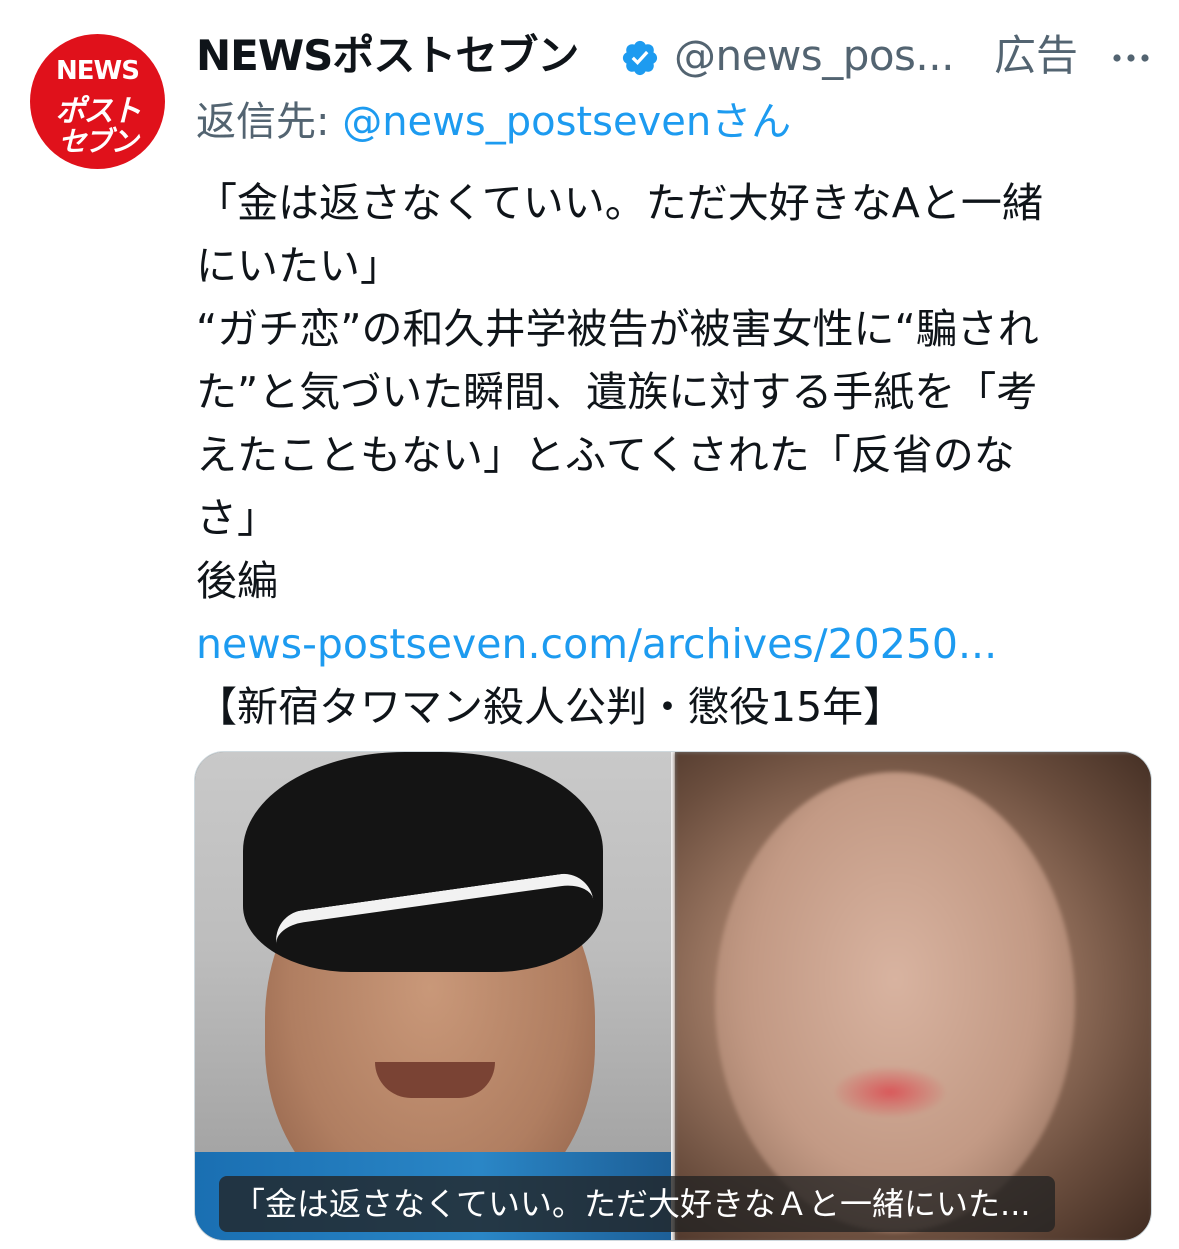 Image resolution: width=1179 pixels, height=1249 pixels. What do you see at coordinates (617, 392) in the screenshot?
I see `tweet-line: た”と気づいた瞬間、遺族に対する手紙を「考` at bounding box center [617, 392].